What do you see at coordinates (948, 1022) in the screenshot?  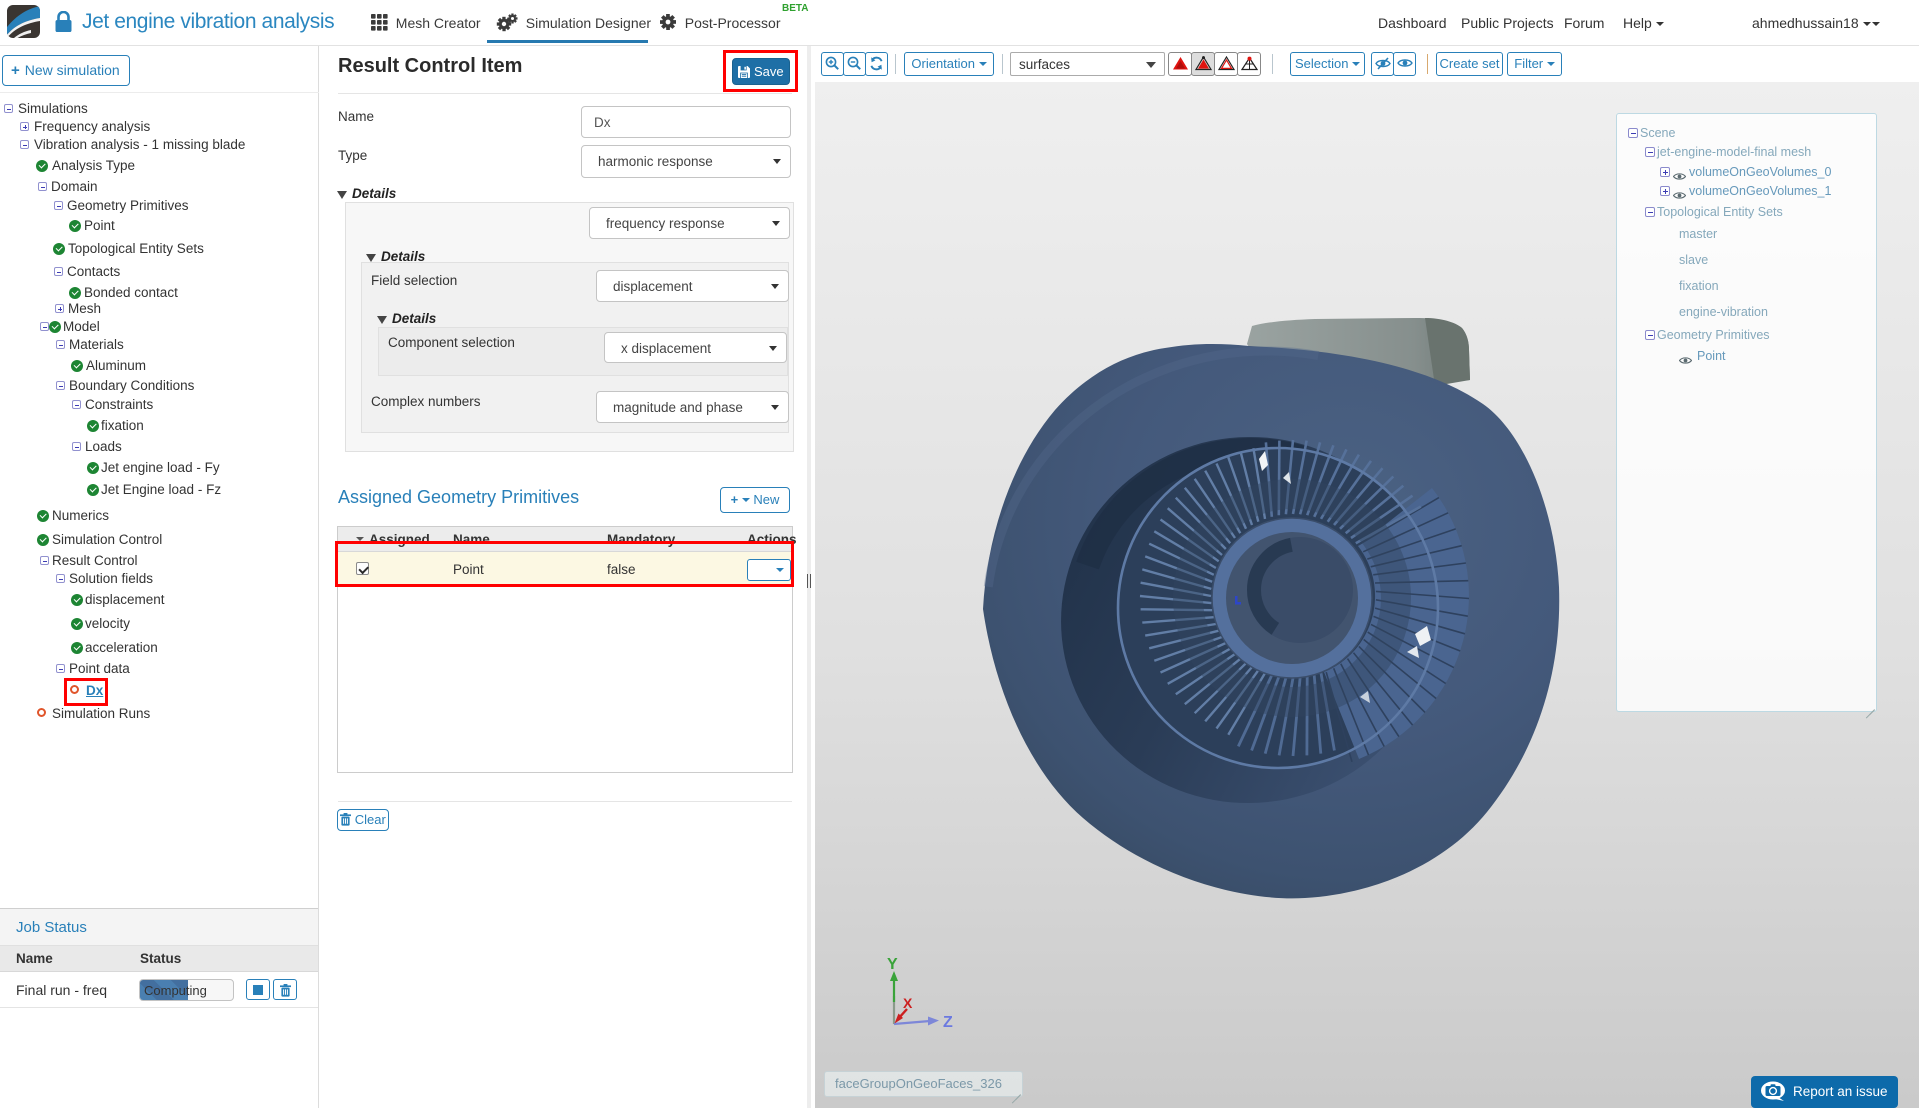 I see `svg-text: Z` at bounding box center [948, 1022].